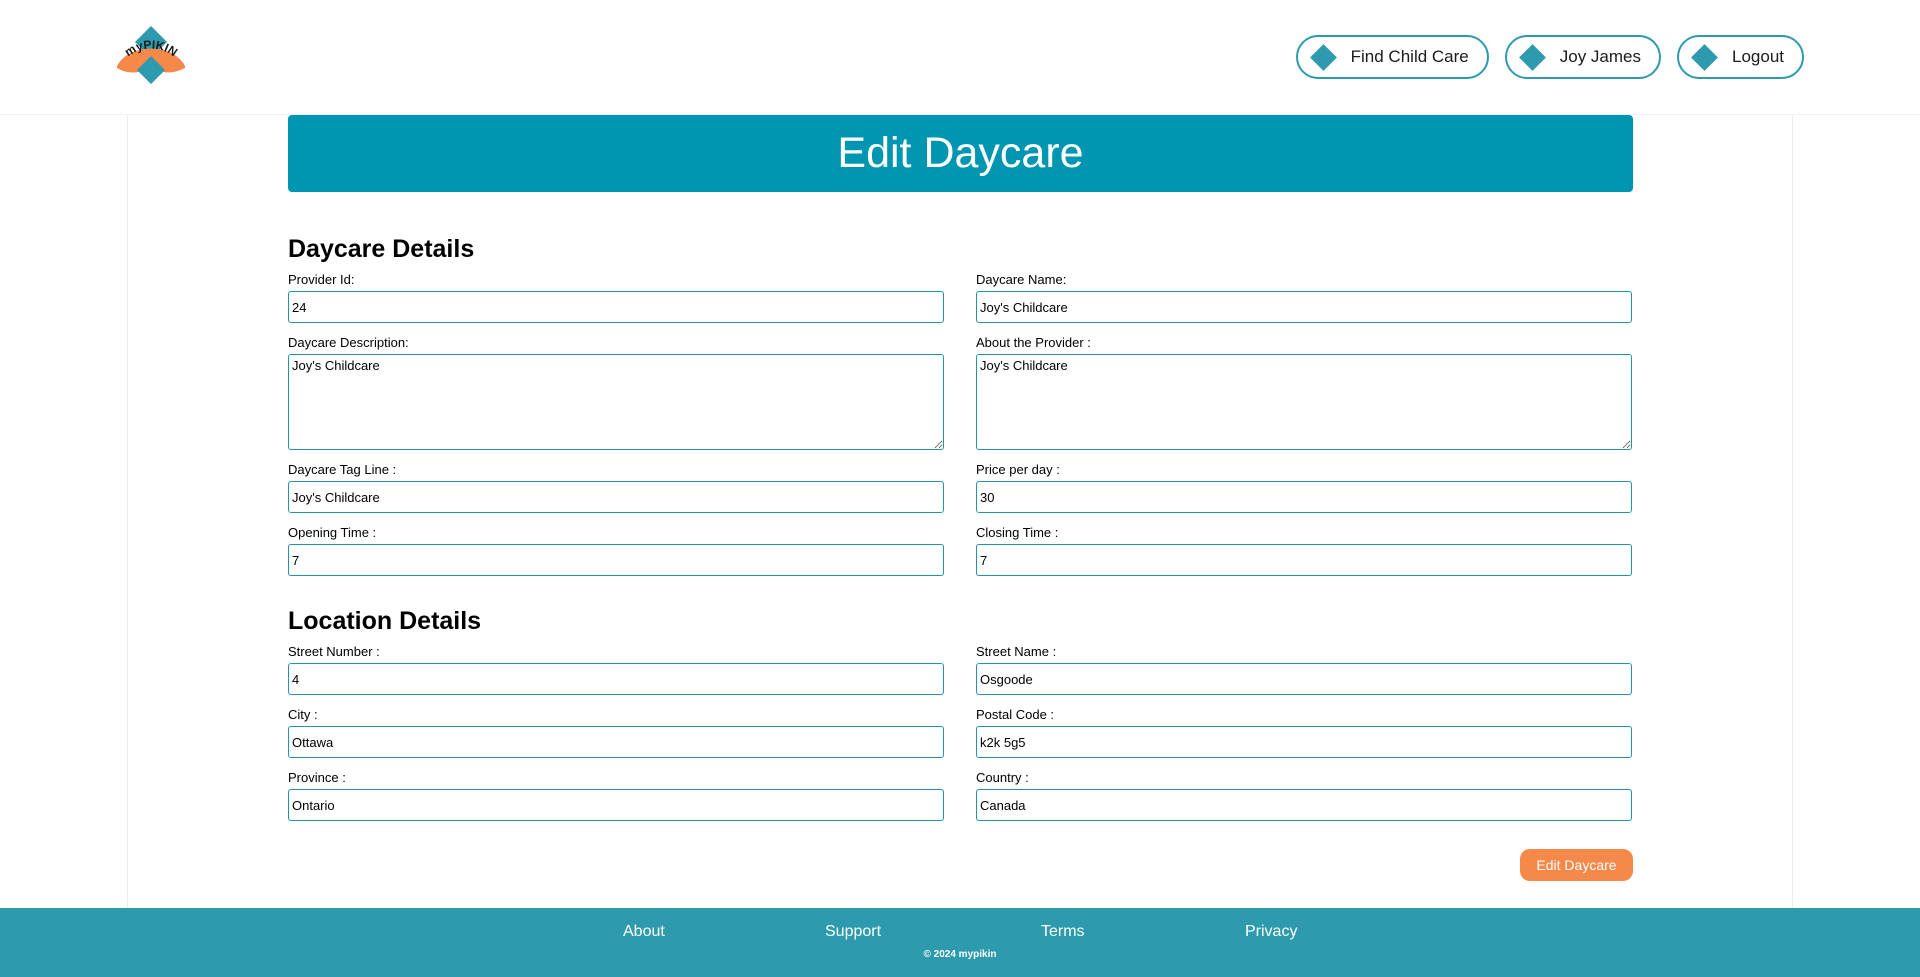  What do you see at coordinates (332, 532) in the screenshot?
I see `opening-time-label: Opening Time :` at bounding box center [332, 532].